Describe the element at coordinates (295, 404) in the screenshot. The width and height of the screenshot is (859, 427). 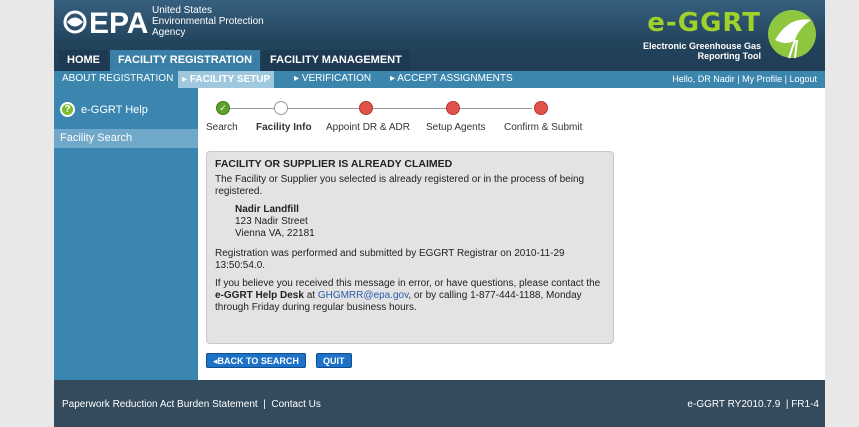
I see `contact-us-link: Contact Us` at that location.